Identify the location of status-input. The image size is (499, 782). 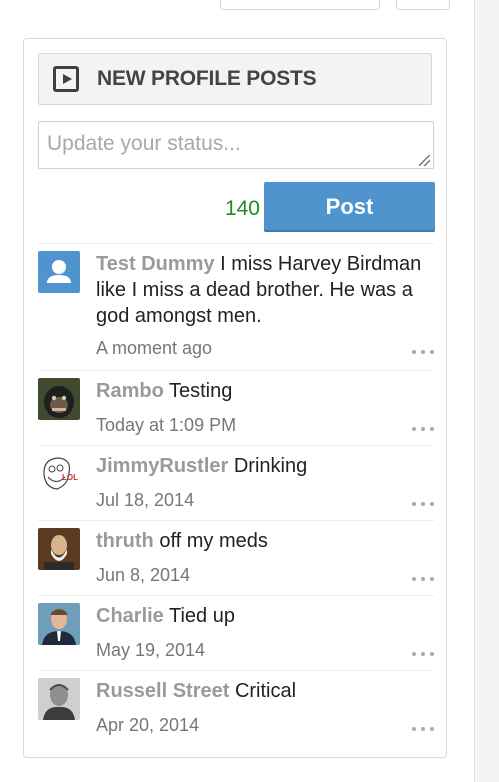
(236, 145).